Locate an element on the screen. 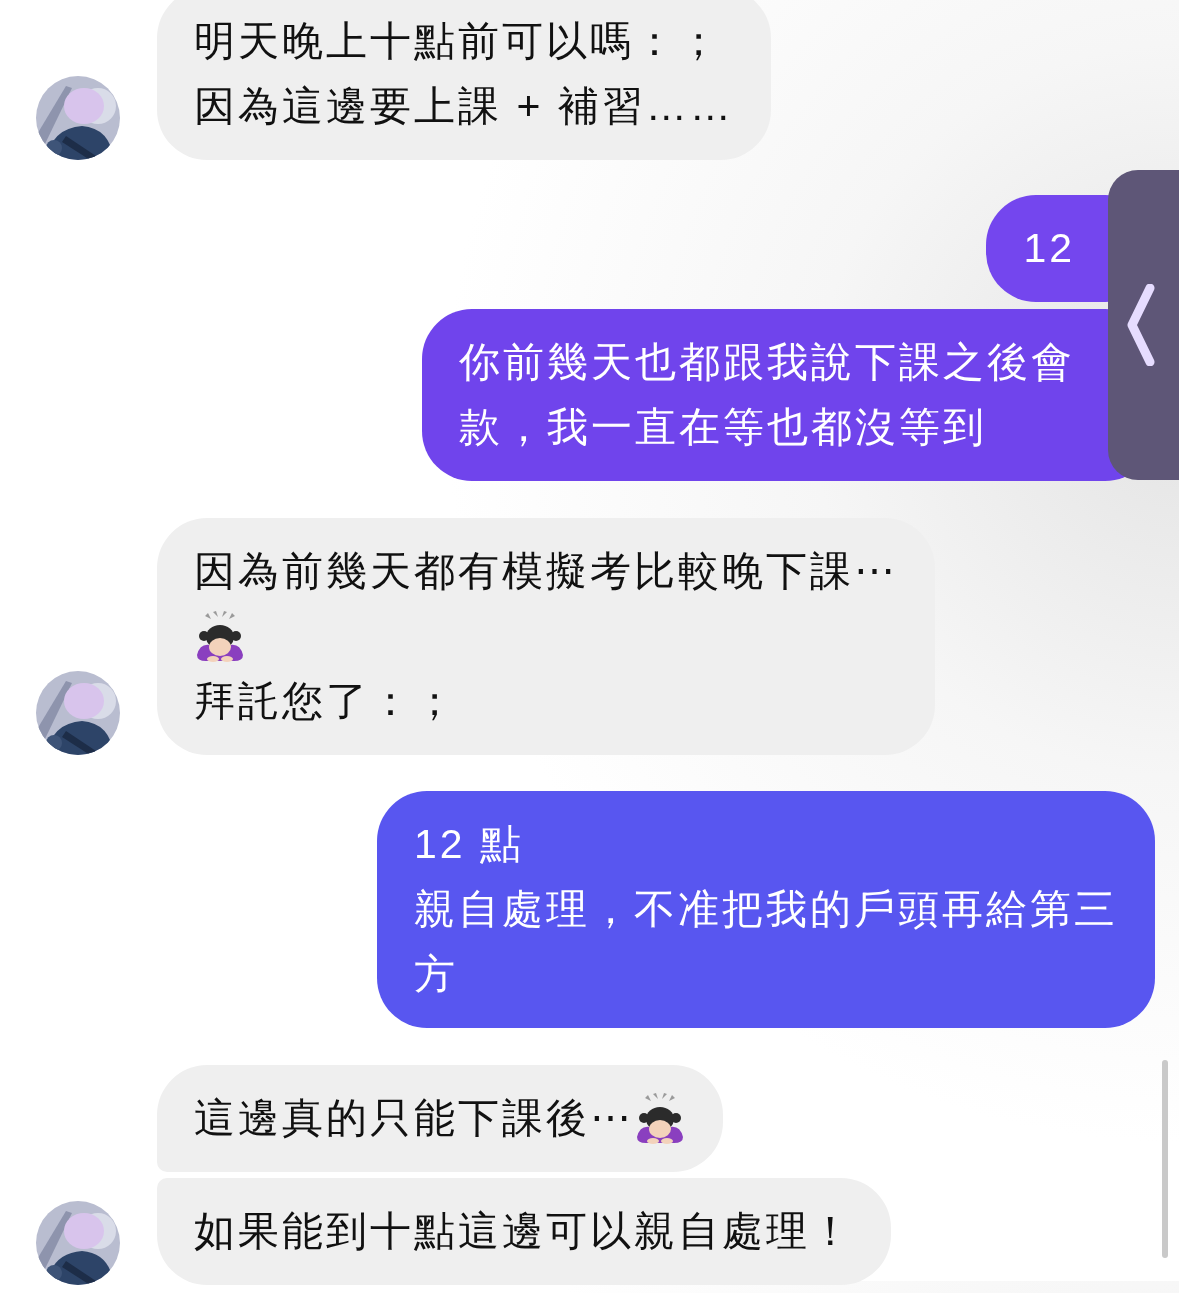  message-text: 拜託您了：； is located at coordinates (326, 701).